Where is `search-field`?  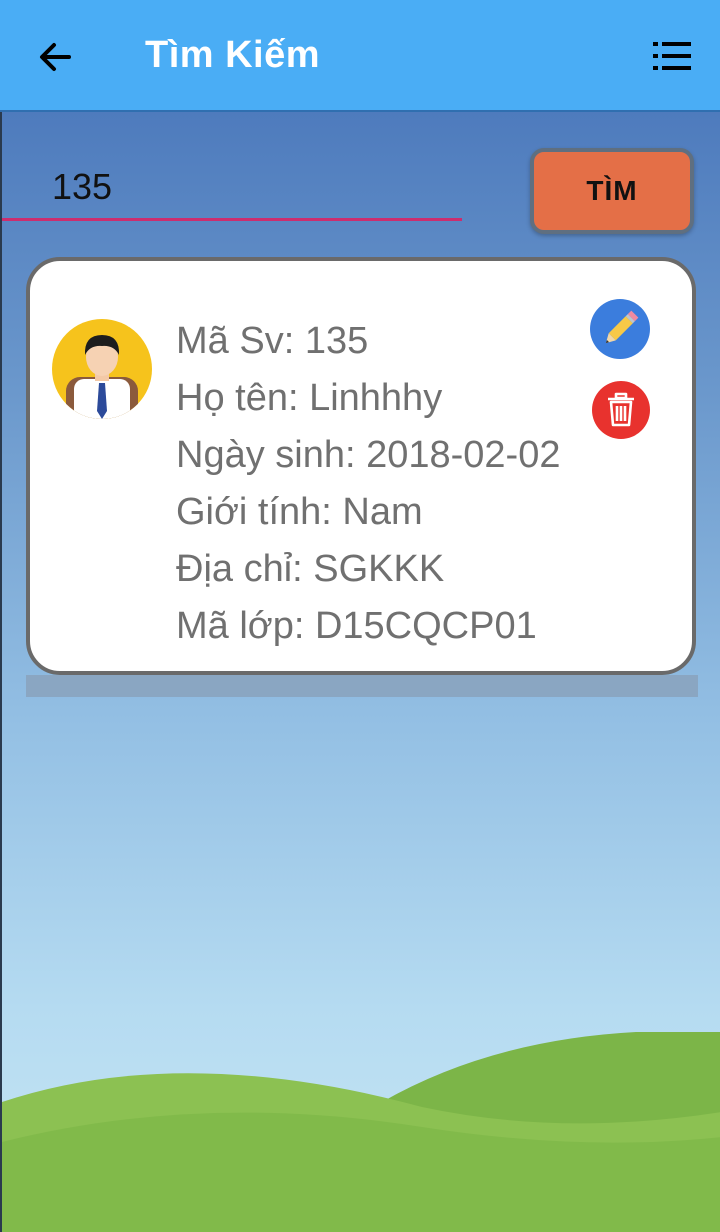 search-field is located at coordinates (264, 189).